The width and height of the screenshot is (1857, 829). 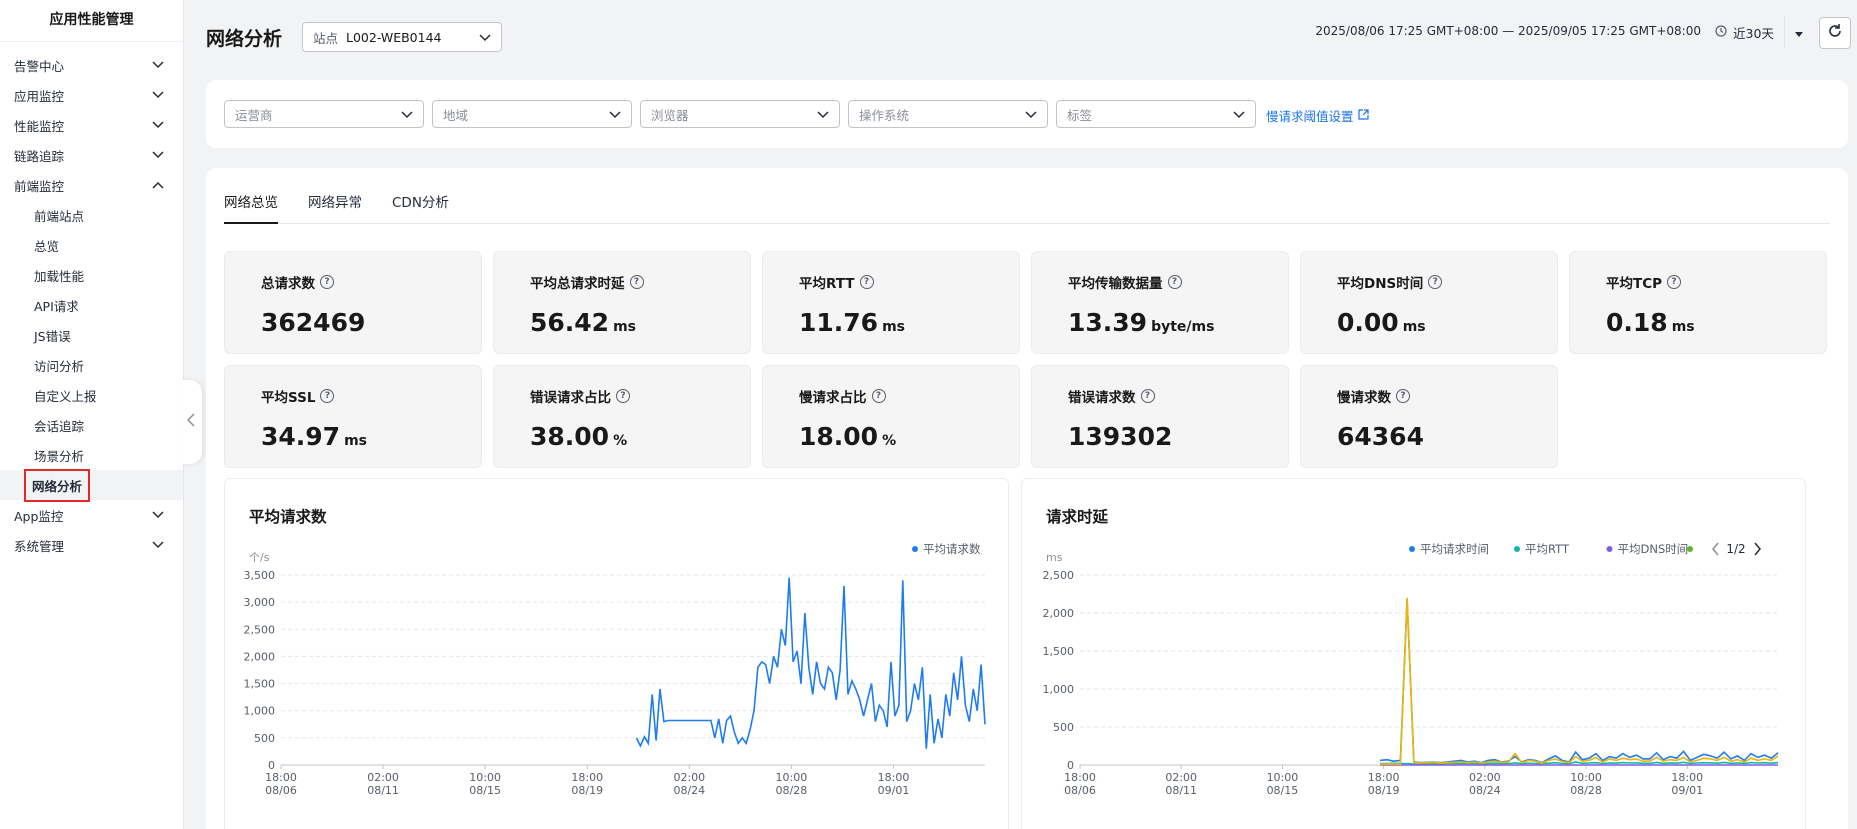 I want to click on legend-item: 平均请求时间, so click(x=1454, y=549).